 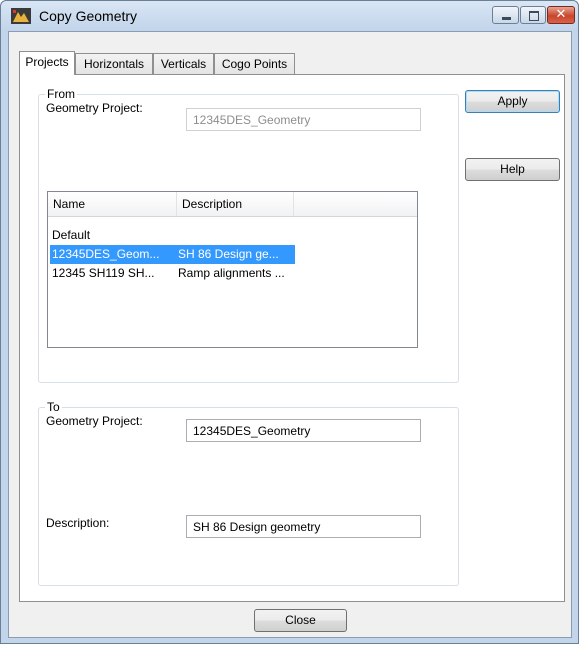 I want to click on to-geometry-project-label: Geometry Project:, so click(x=94, y=421).